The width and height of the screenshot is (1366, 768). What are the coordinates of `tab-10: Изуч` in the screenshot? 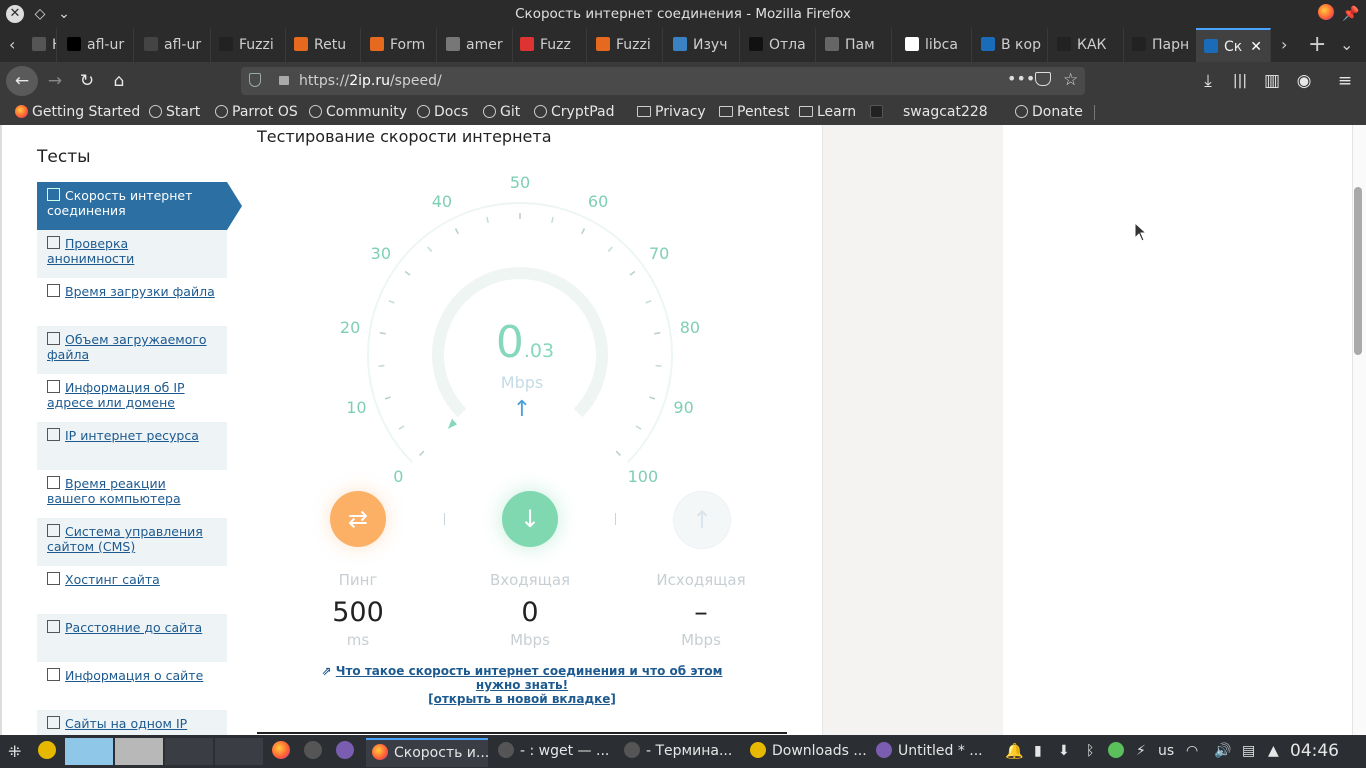 It's located at (702, 45).